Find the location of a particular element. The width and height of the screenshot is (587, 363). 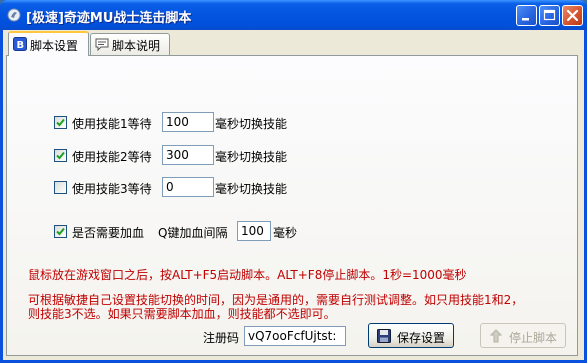

skill3-wait-input is located at coordinates (188, 187).